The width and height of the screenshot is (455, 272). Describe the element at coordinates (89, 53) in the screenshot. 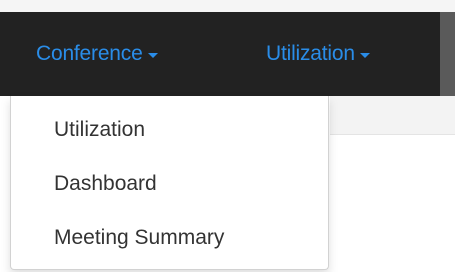

I see `nav-conference-label: Conference` at that location.